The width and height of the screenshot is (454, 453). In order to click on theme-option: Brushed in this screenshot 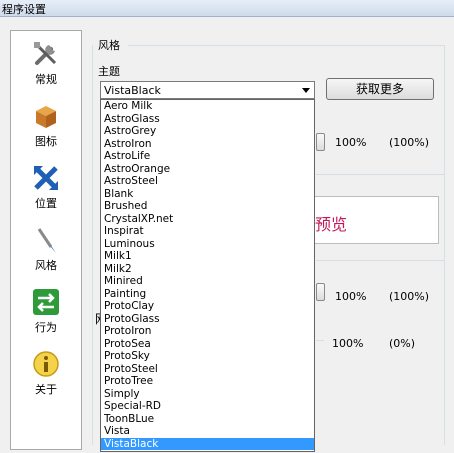, I will do `click(207, 206)`.